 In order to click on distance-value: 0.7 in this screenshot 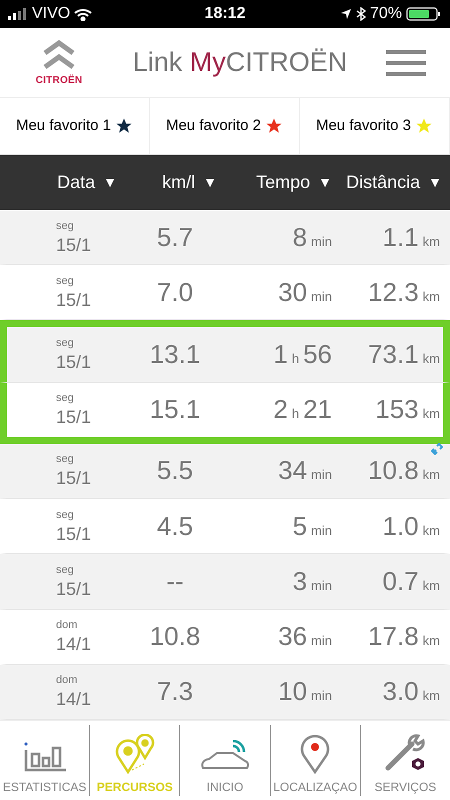, I will do `click(400, 581)`.